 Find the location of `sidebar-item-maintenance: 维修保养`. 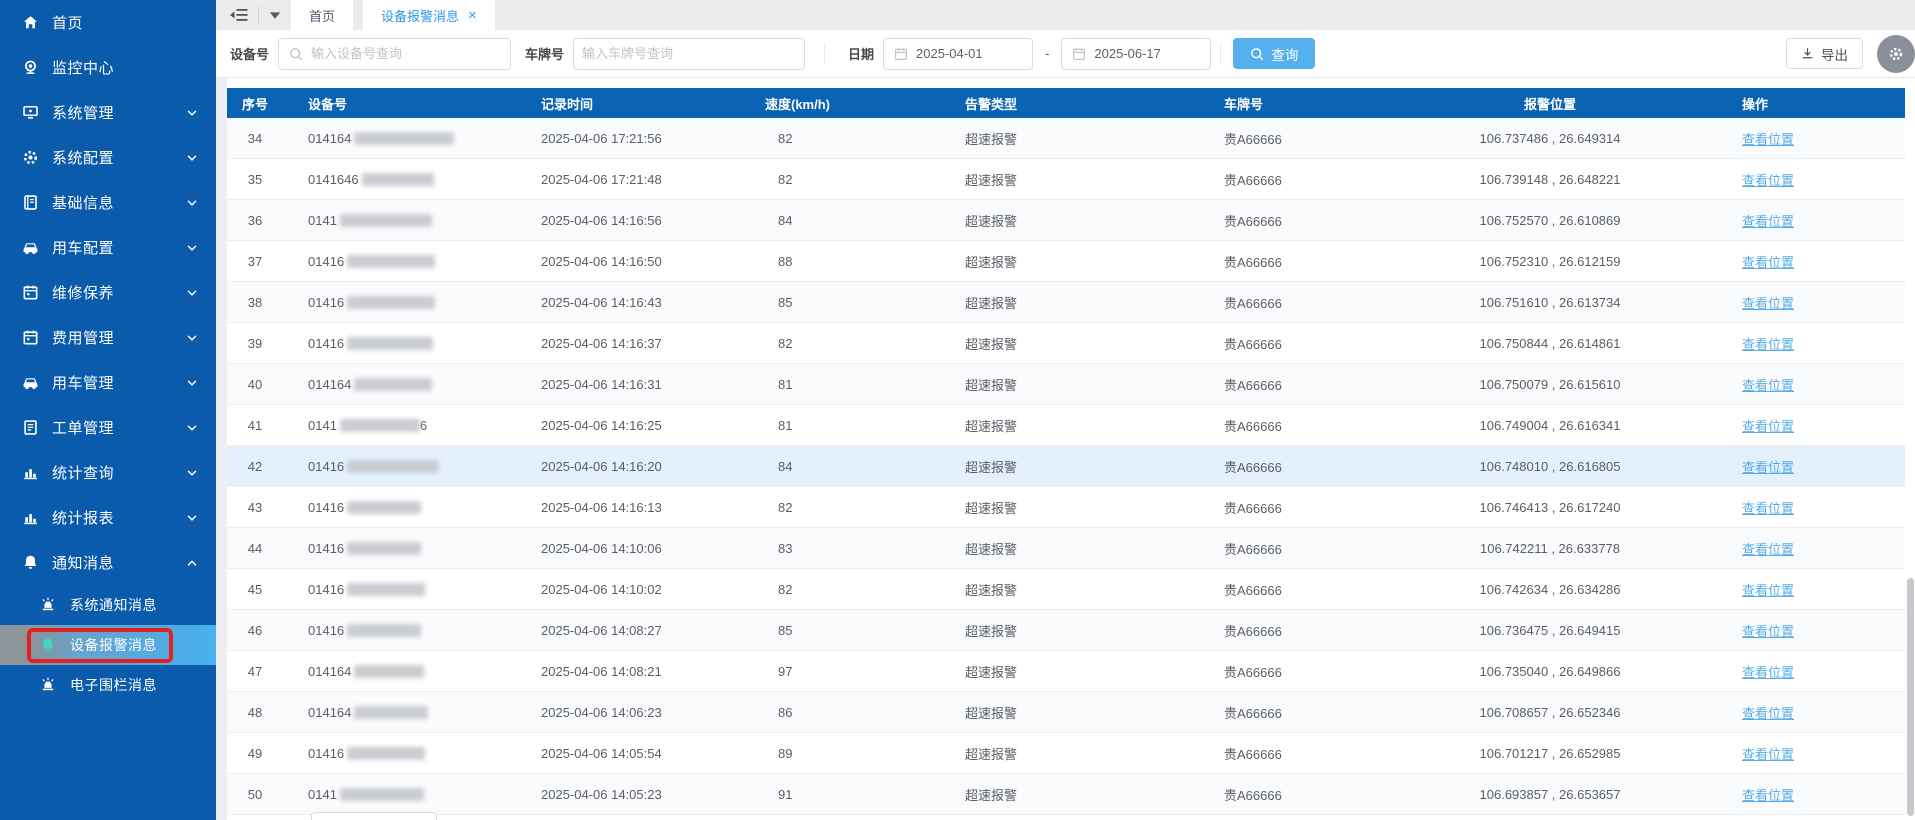

sidebar-item-maintenance: 维修保养 is located at coordinates (108, 292).